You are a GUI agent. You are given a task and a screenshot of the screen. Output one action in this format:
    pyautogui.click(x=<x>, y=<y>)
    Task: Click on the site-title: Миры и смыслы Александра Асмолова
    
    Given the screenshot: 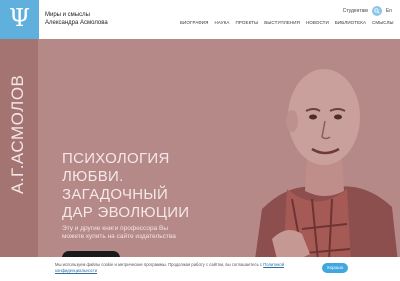 What is the action you would take?
    pyautogui.click(x=76, y=19)
    